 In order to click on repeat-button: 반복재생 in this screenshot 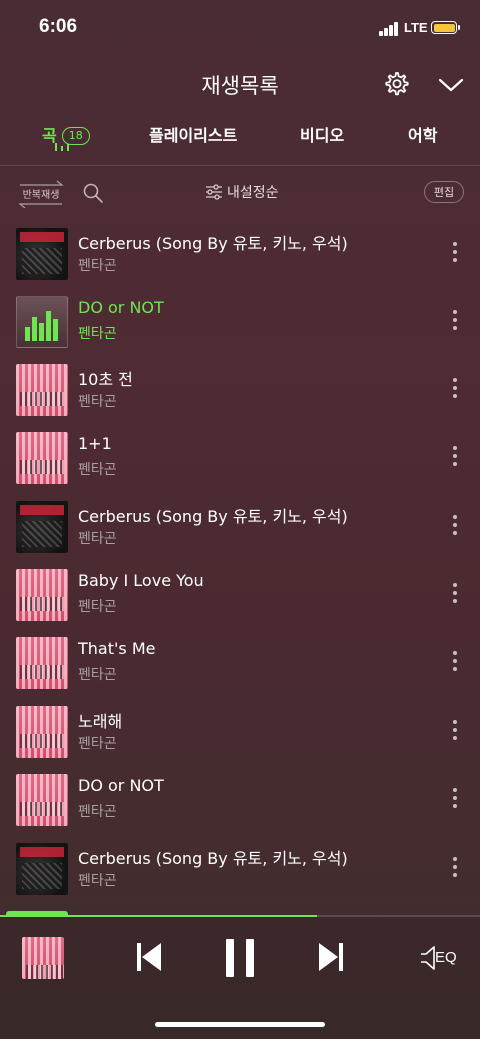, I will do `click(41, 194)`.